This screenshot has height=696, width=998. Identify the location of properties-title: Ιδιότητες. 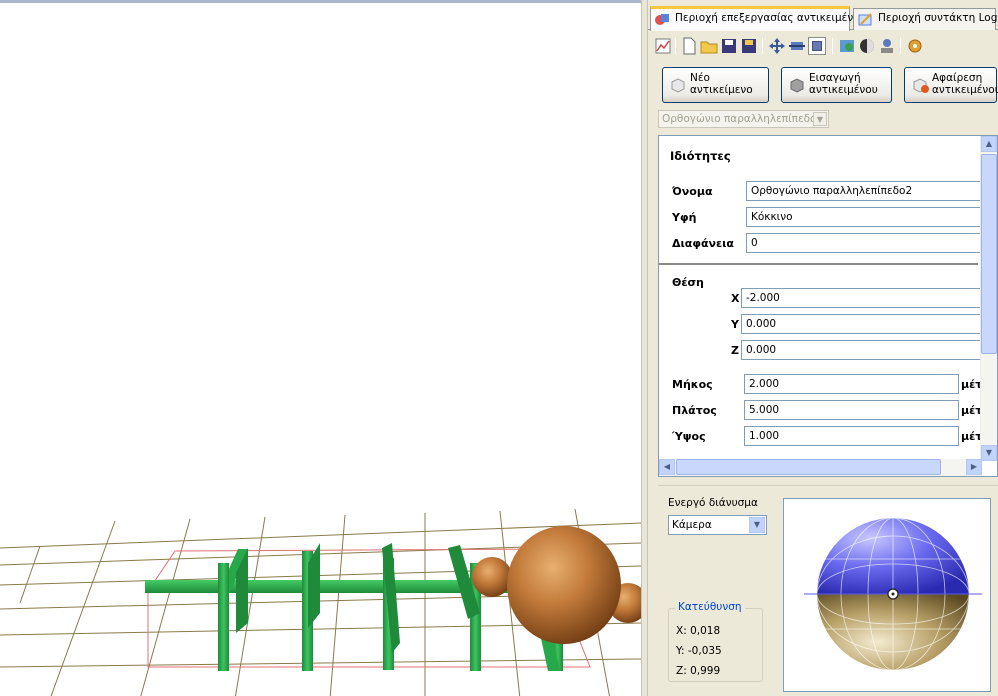
(700, 156).